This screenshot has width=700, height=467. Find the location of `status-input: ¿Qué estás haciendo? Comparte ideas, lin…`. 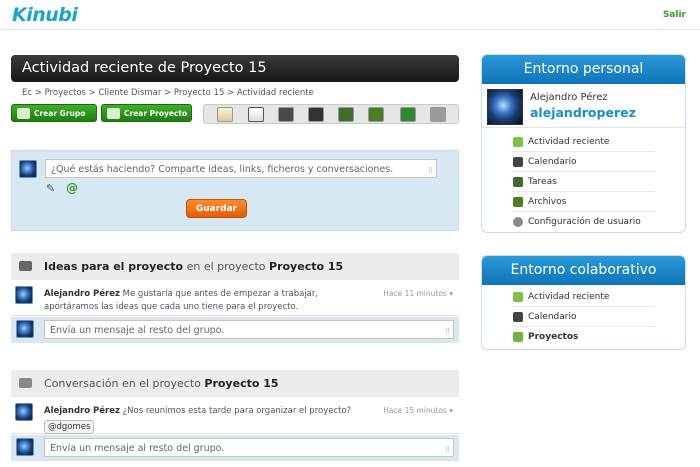

status-input: ¿Qué estás haciendo? Comparte ideas, lin… is located at coordinates (241, 168).